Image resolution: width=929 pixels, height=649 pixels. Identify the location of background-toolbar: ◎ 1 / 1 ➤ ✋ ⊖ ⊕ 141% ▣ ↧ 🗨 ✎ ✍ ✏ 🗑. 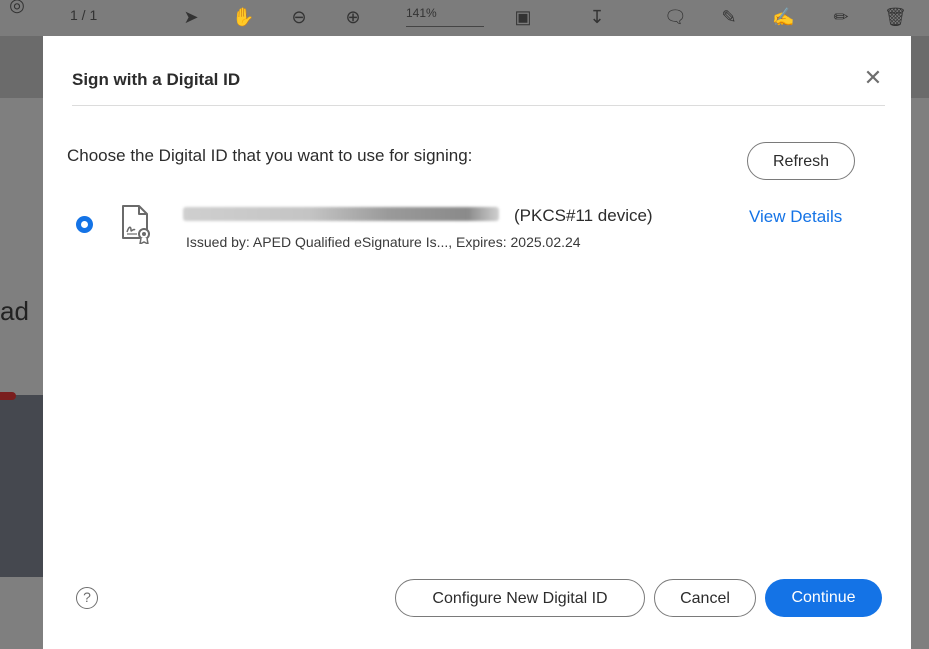
(464, 18).